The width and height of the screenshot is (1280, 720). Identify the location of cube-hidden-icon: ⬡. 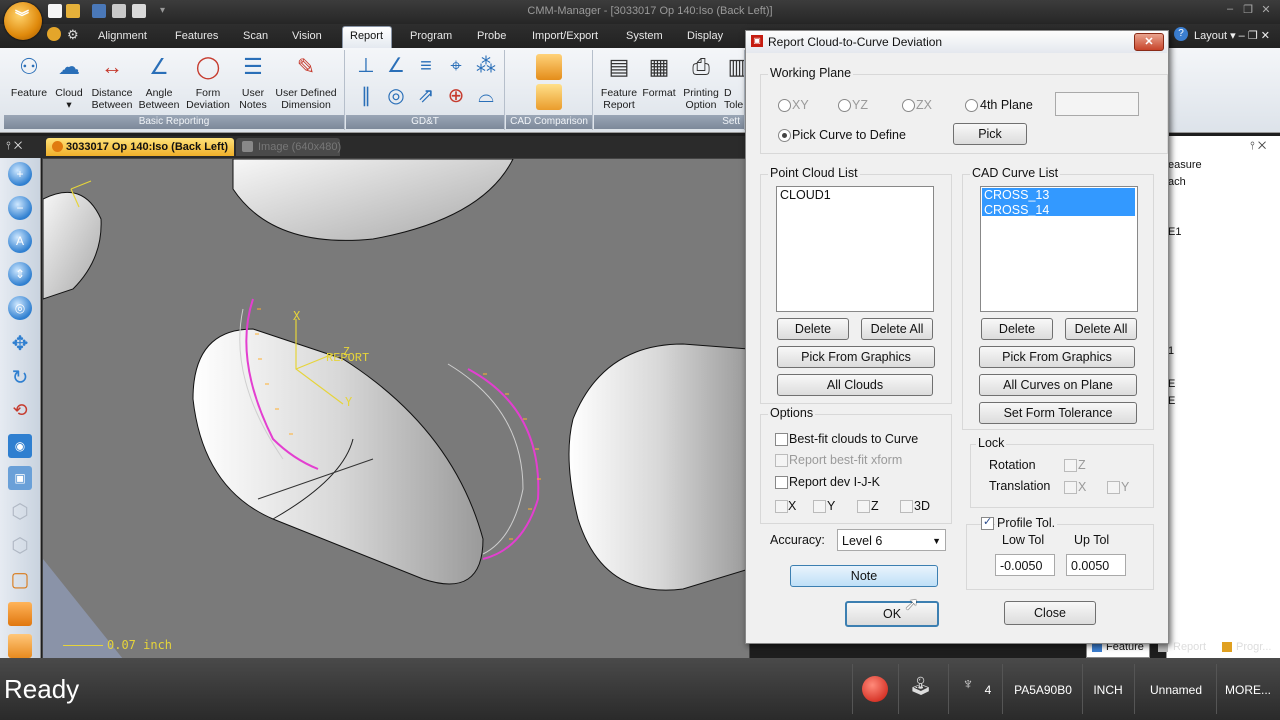
(20, 546).